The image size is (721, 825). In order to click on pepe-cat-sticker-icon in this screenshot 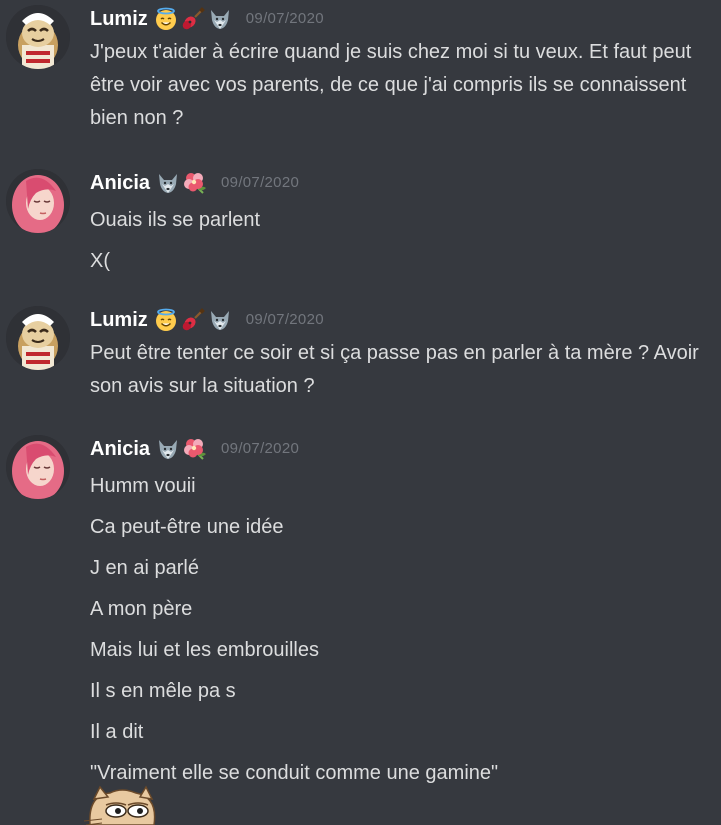, I will do `click(122, 805)`.